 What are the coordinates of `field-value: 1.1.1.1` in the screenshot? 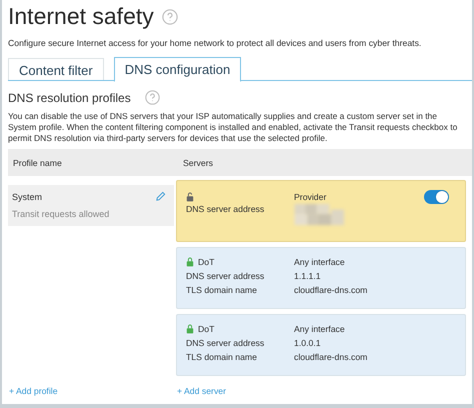 It's located at (308, 276).